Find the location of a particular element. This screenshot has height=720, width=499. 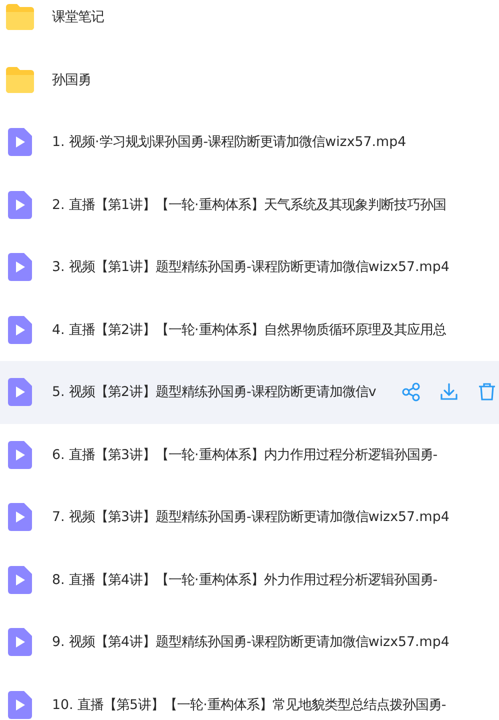

file-name: 9. 视频【第4讲】题型精练孙国勇-课程防断更请加微信wizx57.mp4 is located at coordinates (251, 643).